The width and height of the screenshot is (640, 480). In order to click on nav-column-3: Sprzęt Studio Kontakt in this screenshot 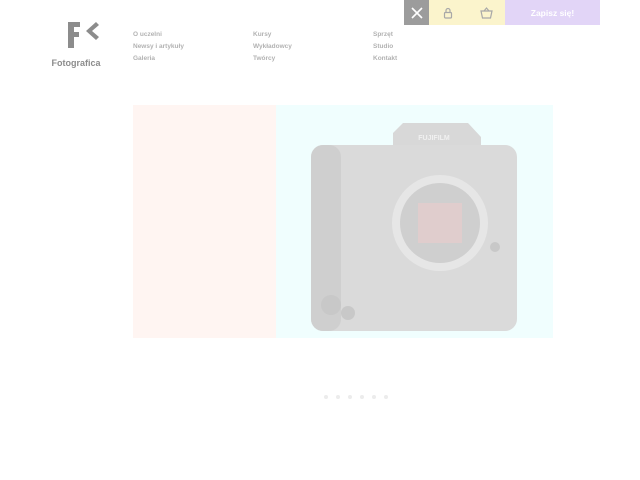, I will do `click(385, 47)`.